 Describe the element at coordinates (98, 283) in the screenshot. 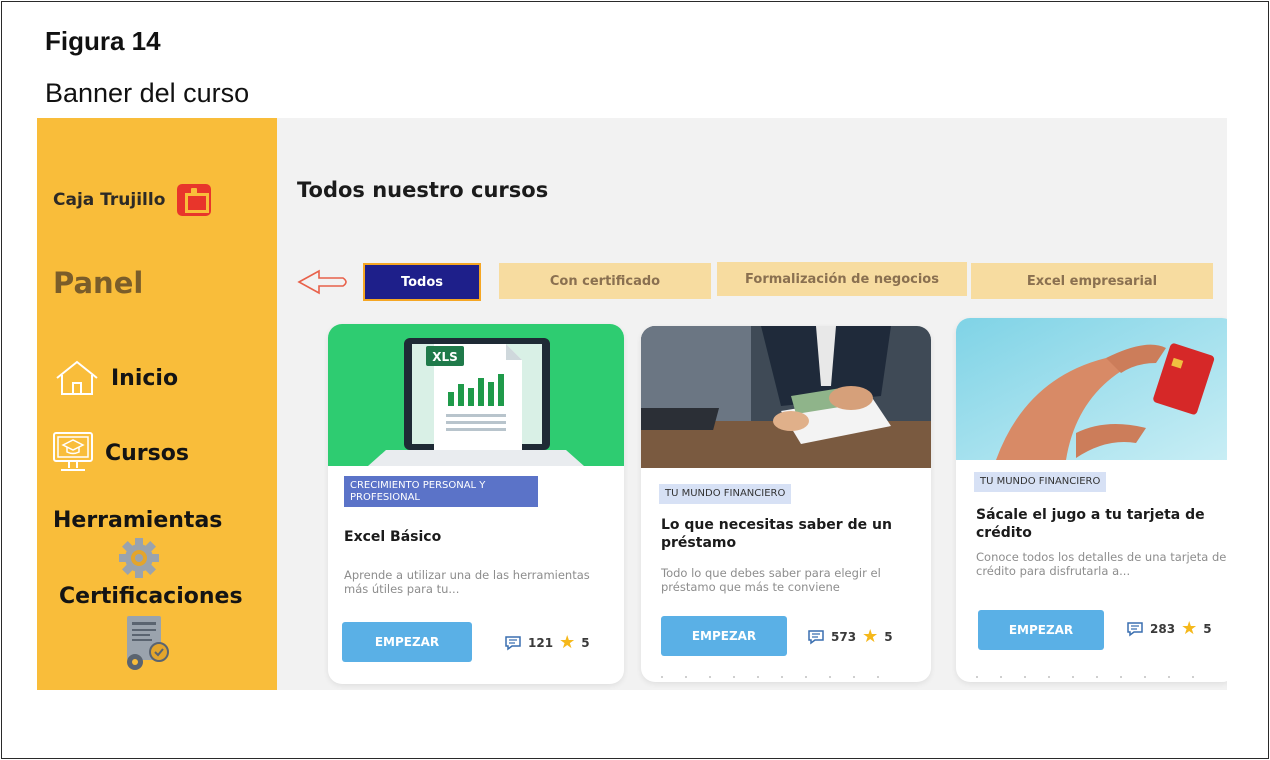

I see `panel-title: Panel` at that location.